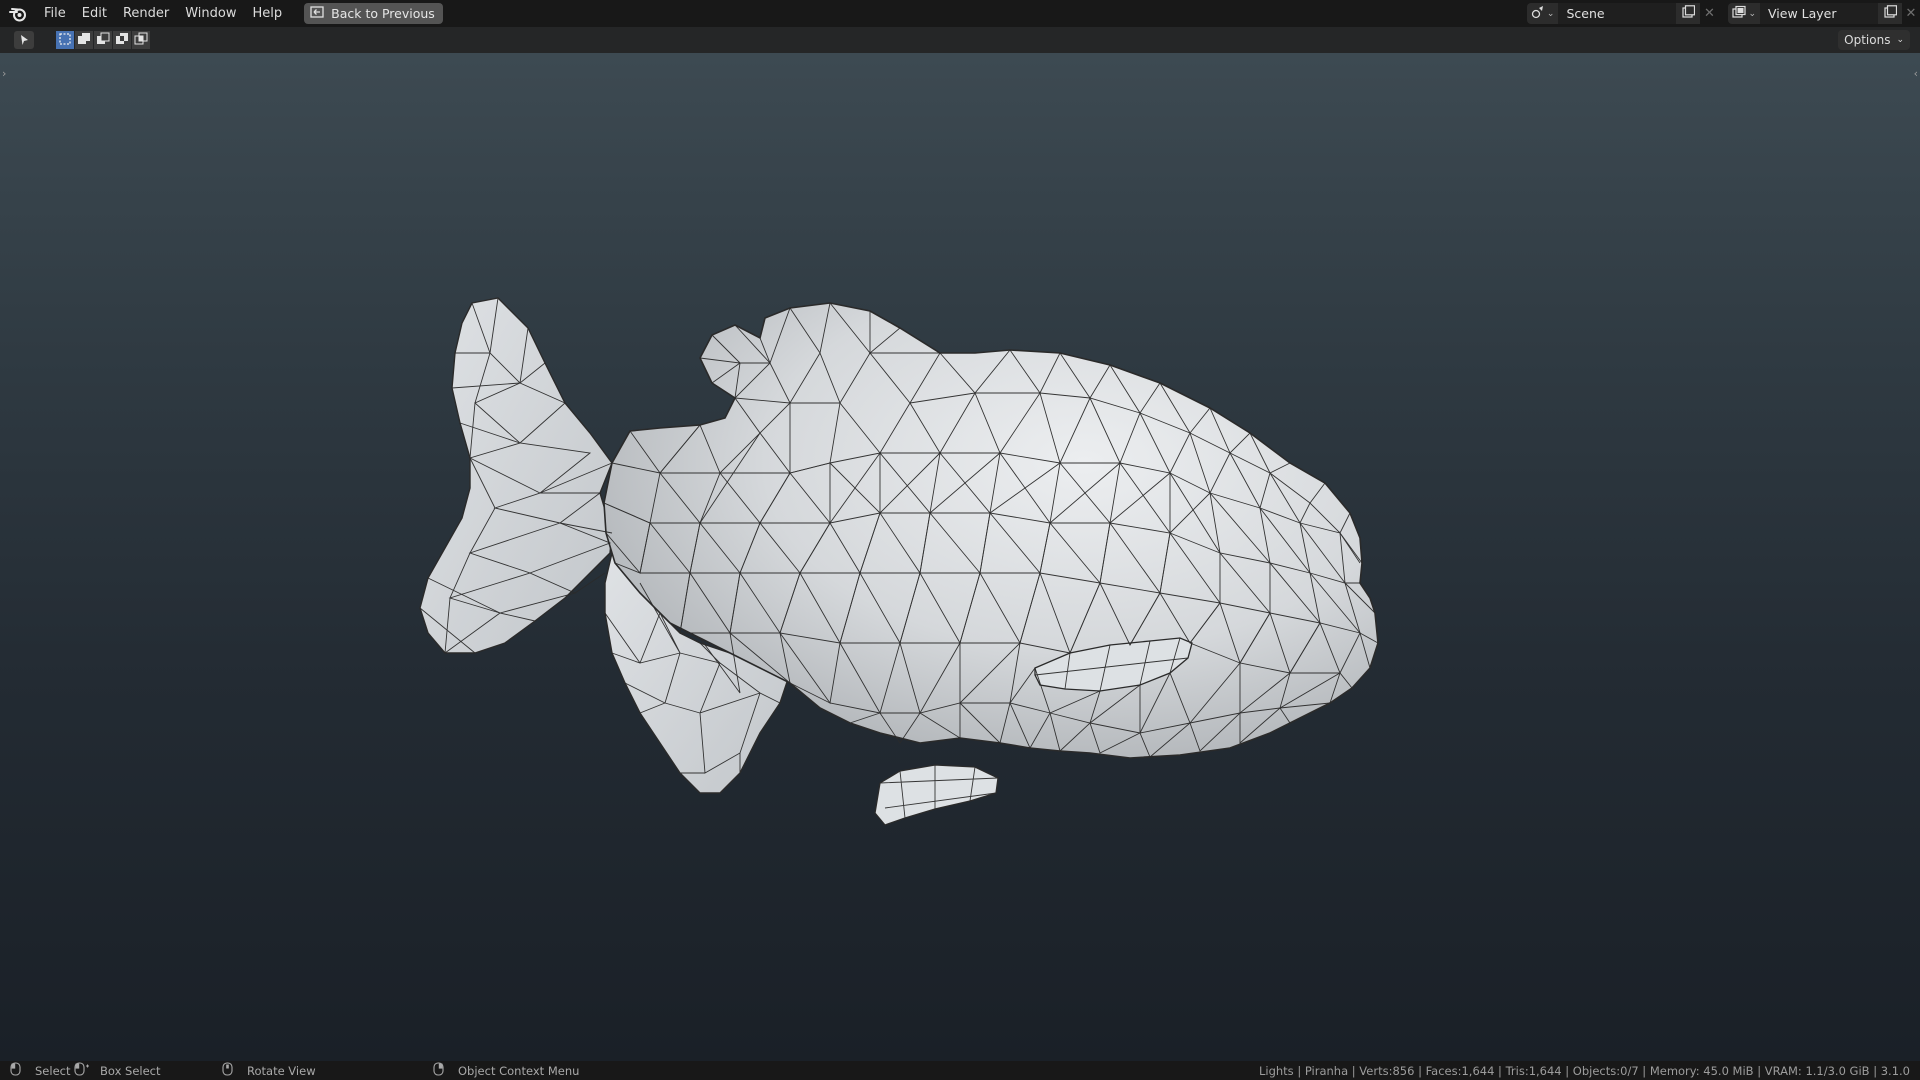  What do you see at coordinates (130, 1070) in the screenshot?
I see `hint-box-select-label: Box Select` at bounding box center [130, 1070].